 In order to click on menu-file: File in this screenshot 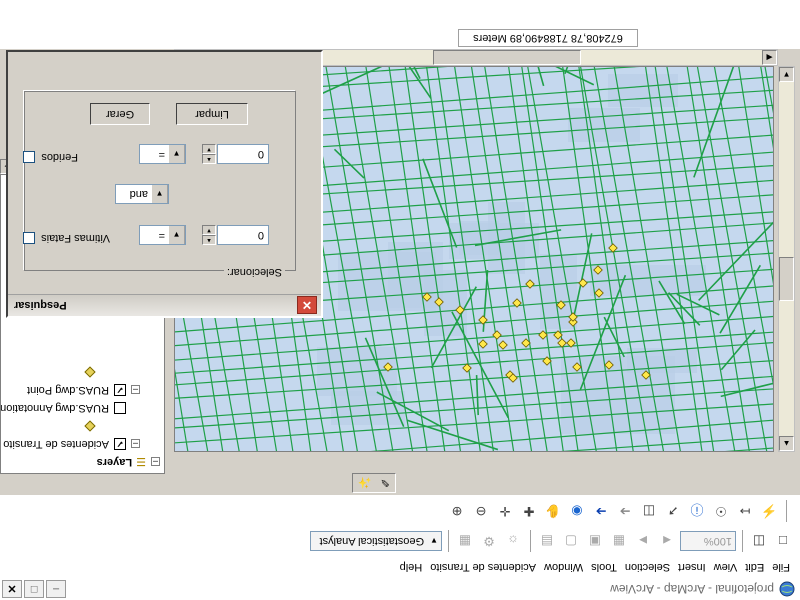, I will do `click(781, 567)`.